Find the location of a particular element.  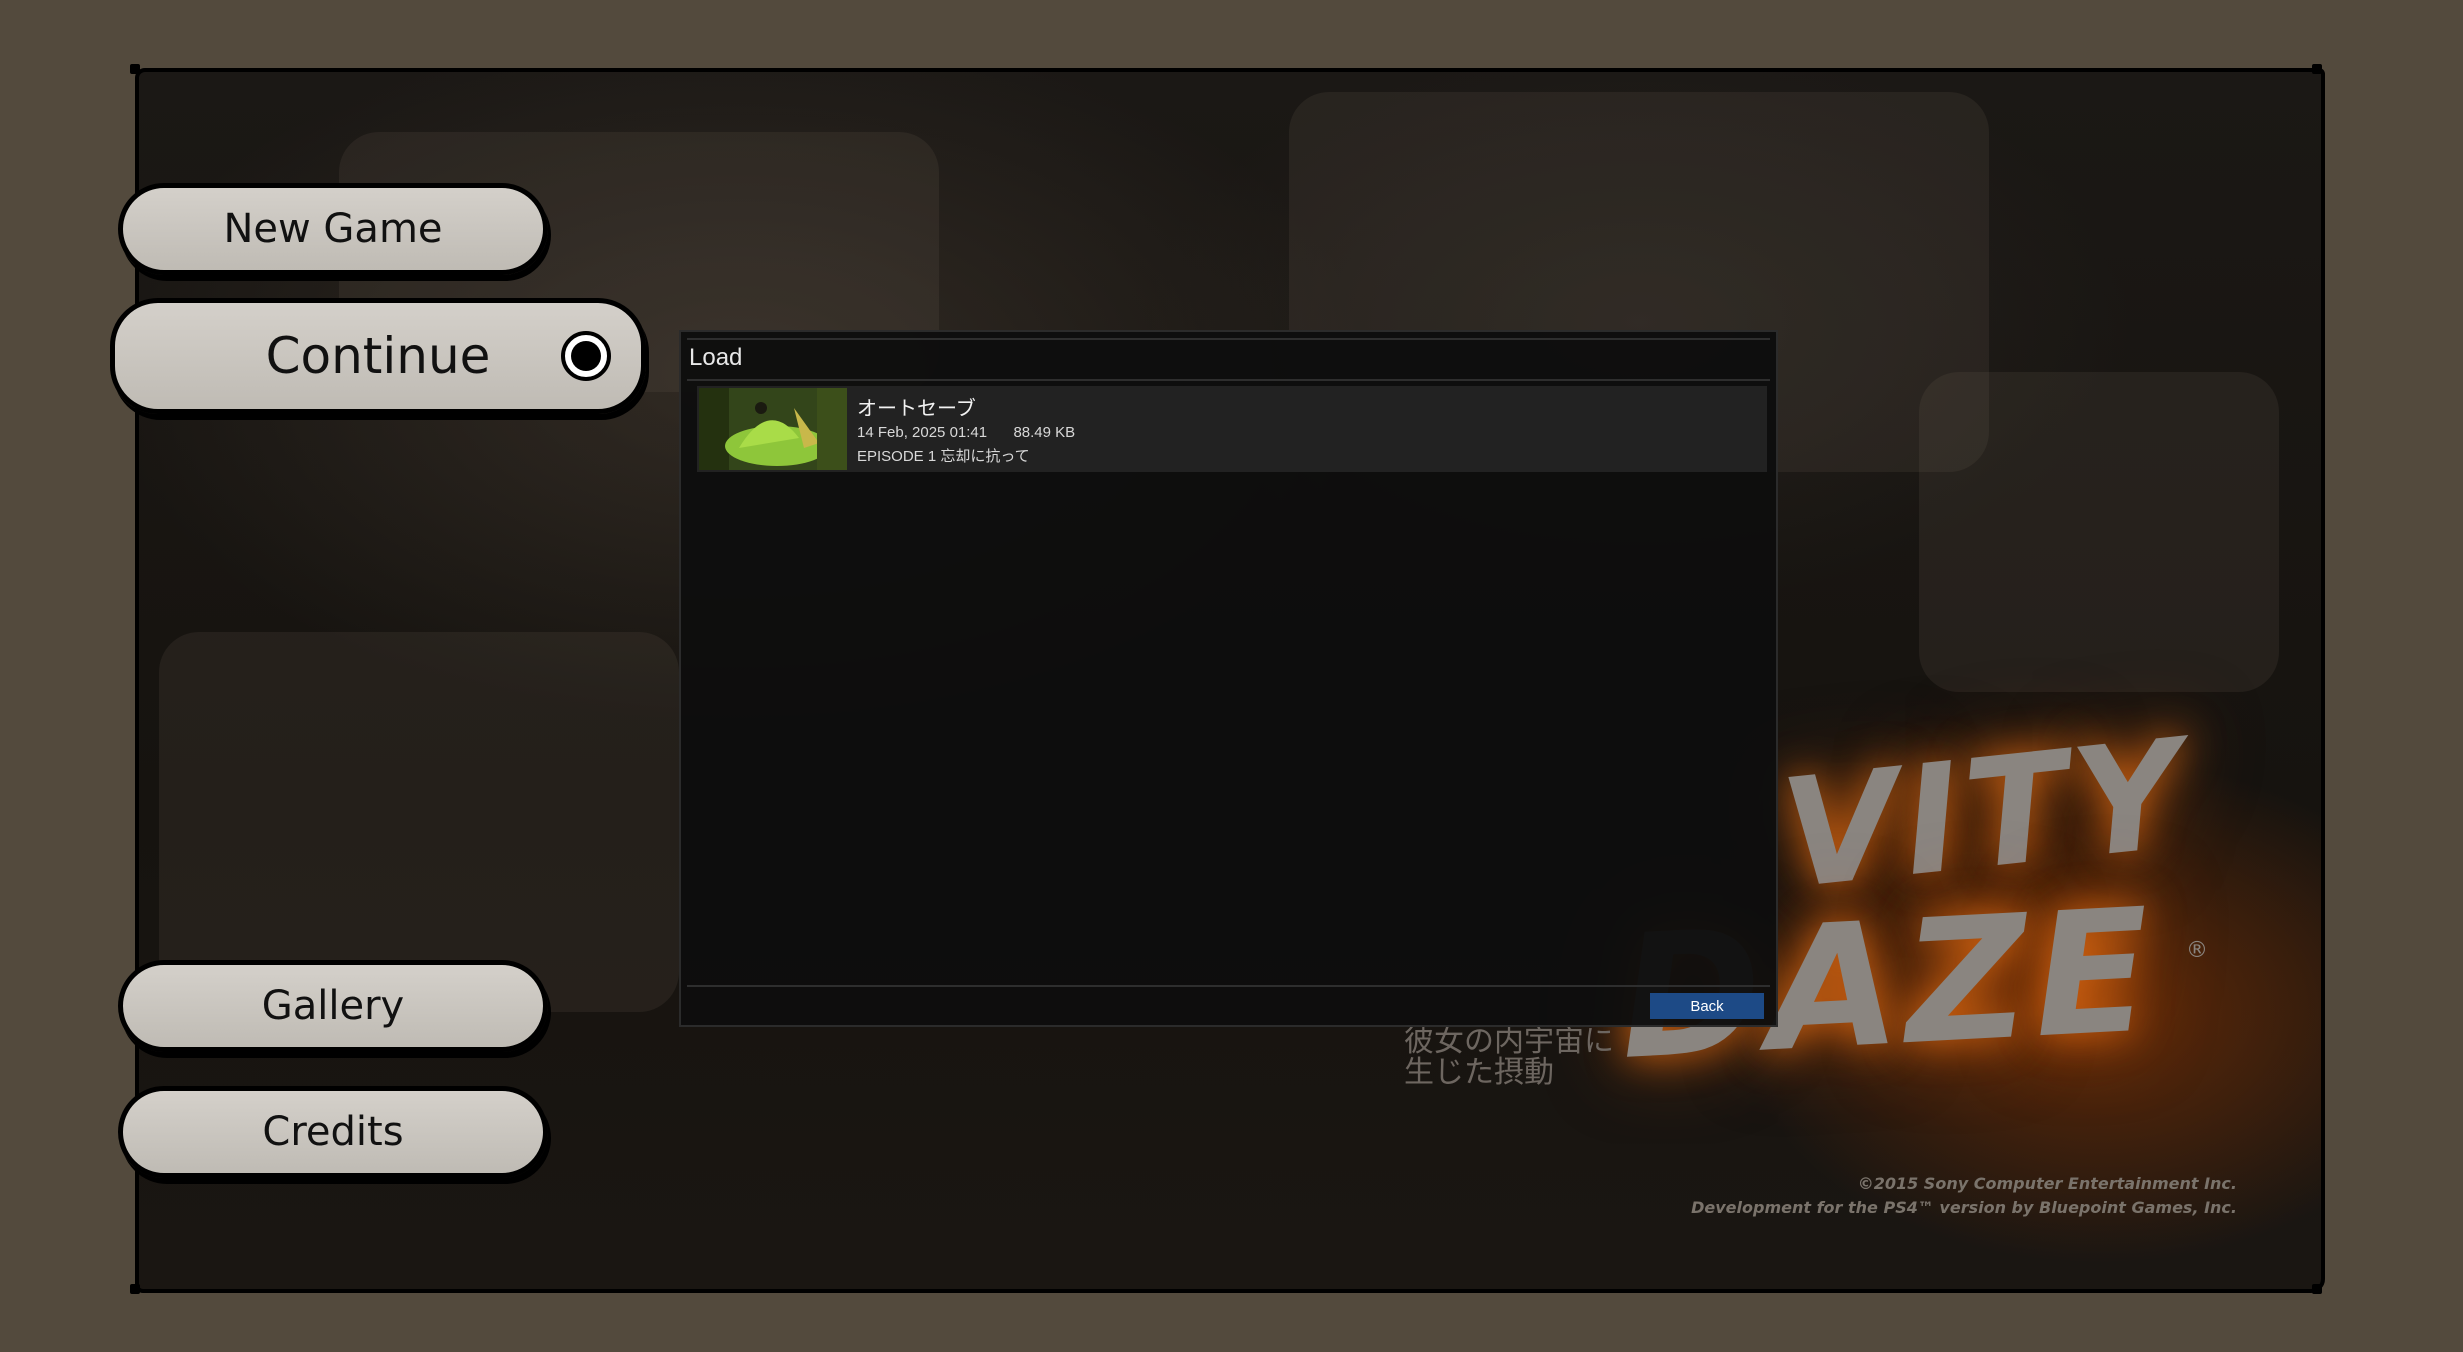

back-button: Back is located at coordinates (1707, 1006).